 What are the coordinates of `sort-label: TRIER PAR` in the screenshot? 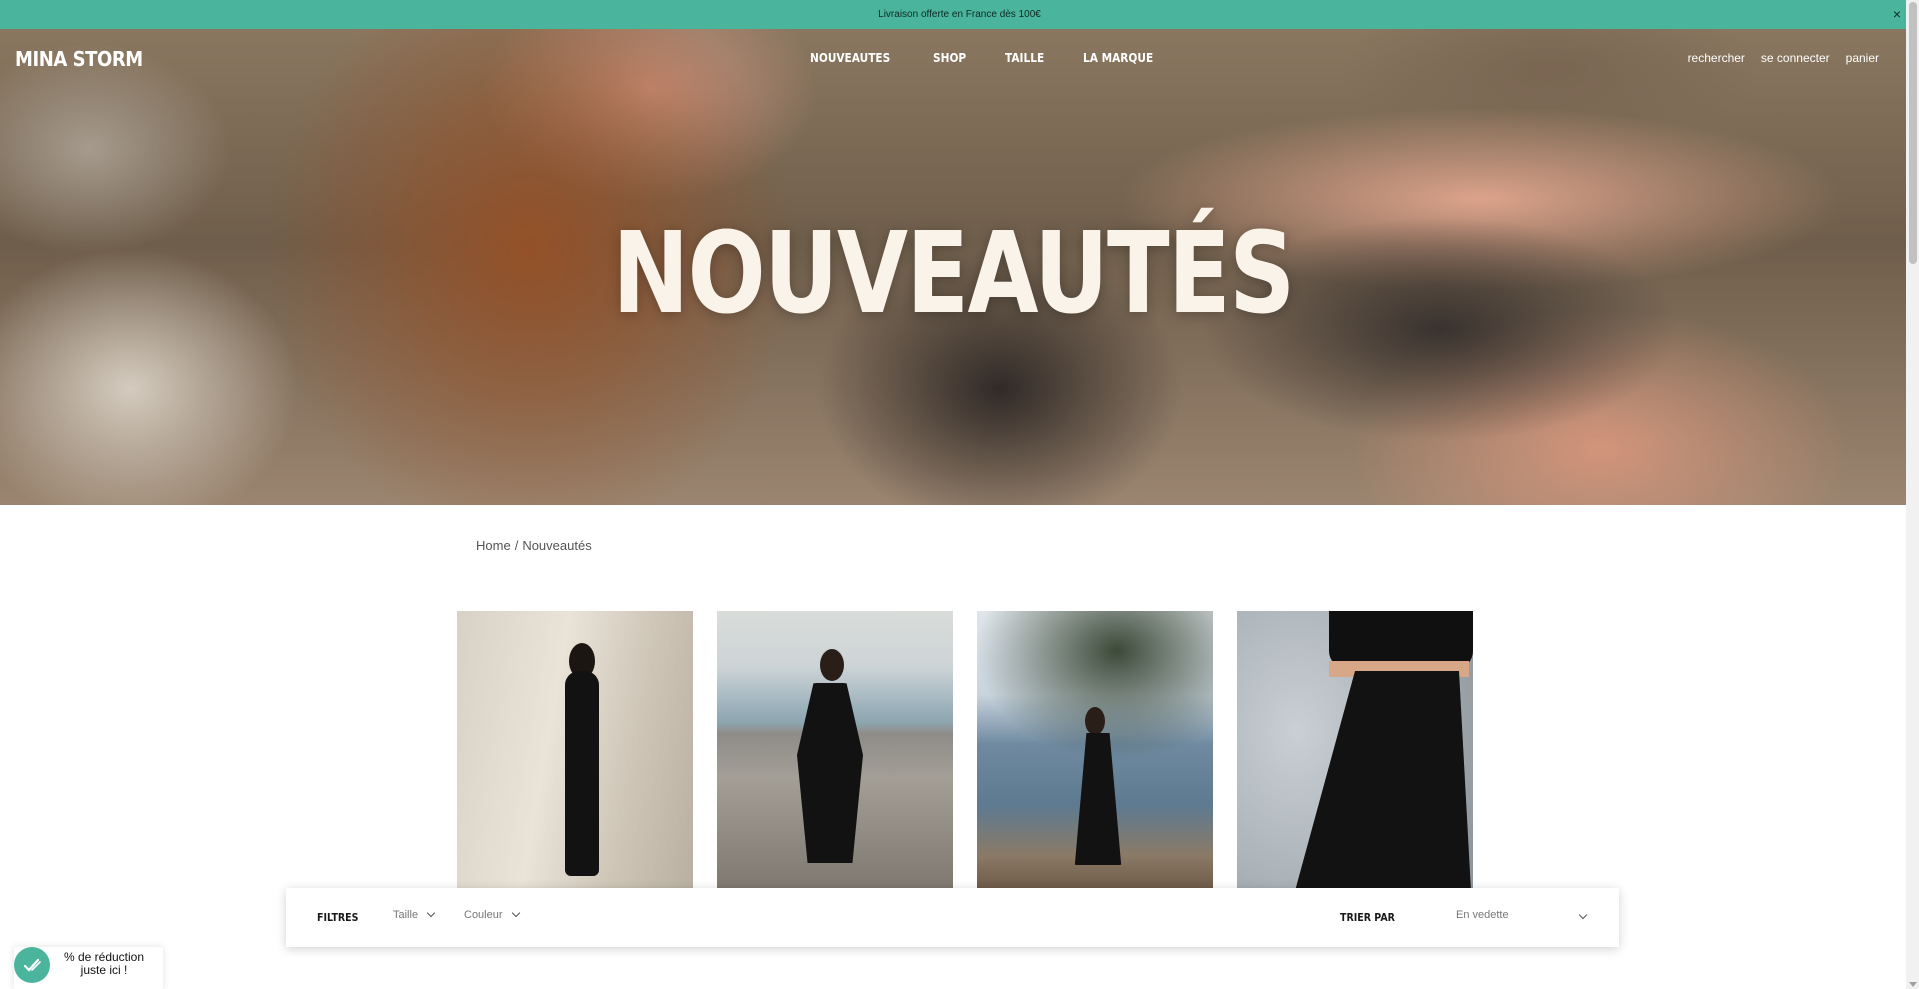 It's located at (1367, 917).